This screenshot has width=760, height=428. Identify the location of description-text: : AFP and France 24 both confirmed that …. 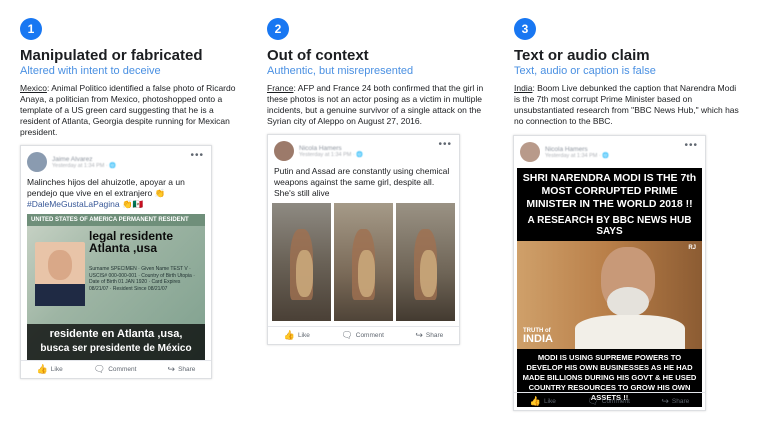
(375, 104).